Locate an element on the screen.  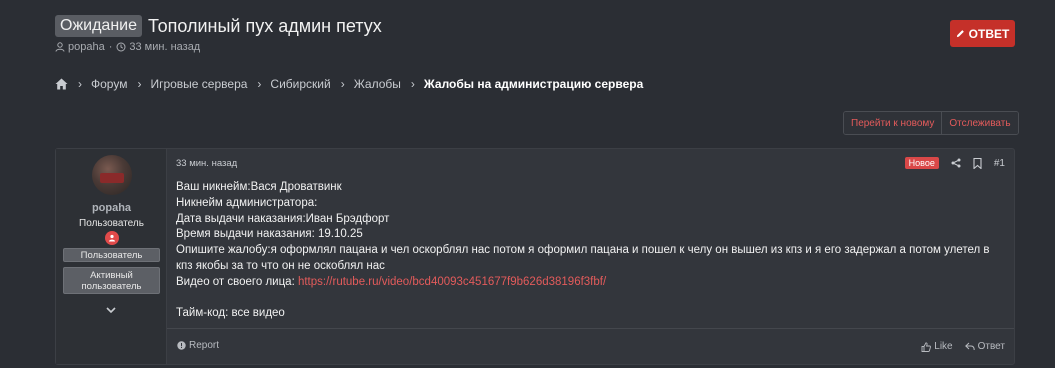
thread-meta: popaha · 33 мин. назад is located at coordinates (535, 47).